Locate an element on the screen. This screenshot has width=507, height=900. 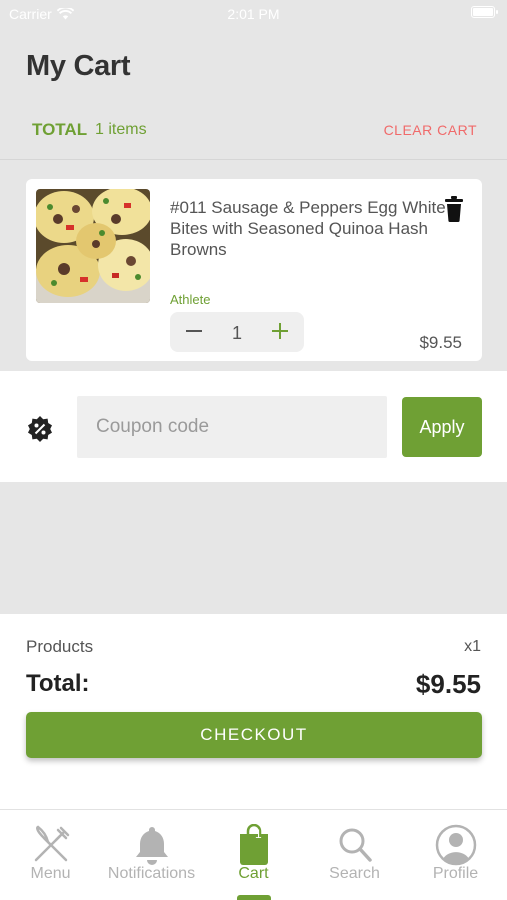
checkout-button: CHECKOUT is located at coordinates (254, 735).